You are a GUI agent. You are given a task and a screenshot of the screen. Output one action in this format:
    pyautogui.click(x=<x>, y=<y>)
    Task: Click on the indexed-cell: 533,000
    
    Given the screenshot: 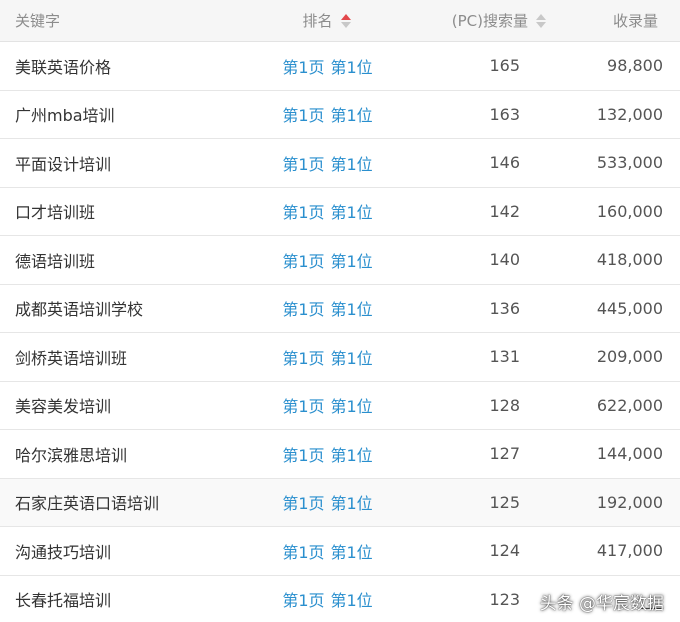 What is the action you would take?
    pyautogui.click(x=629, y=163)
    